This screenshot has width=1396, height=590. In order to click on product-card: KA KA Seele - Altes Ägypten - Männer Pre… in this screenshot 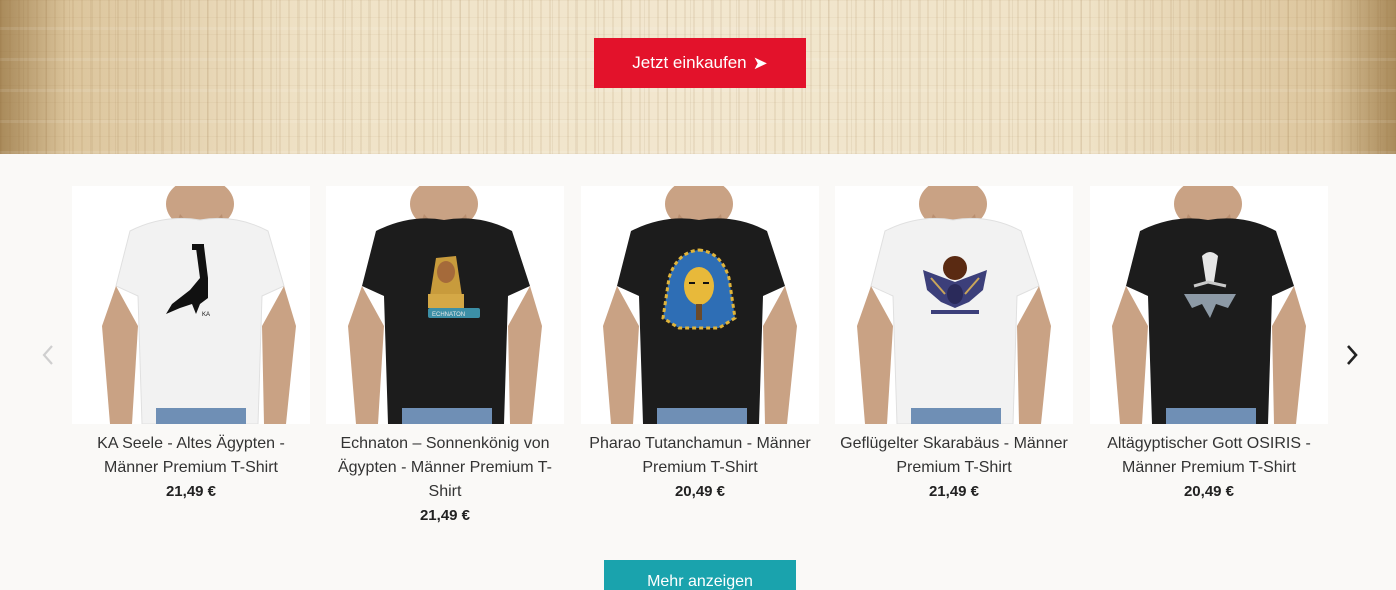, I will do `click(191, 345)`.